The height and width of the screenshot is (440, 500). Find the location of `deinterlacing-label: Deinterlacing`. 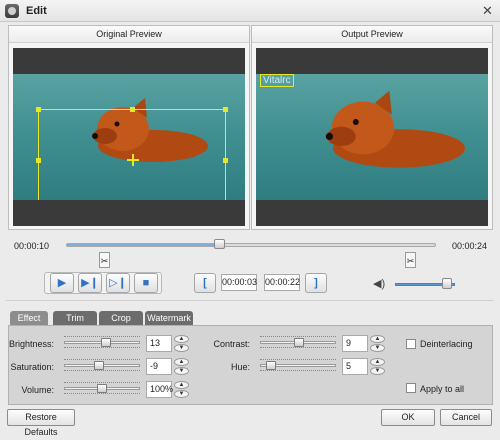

deinterlacing-label: Deinterlacing is located at coordinates (446, 344).